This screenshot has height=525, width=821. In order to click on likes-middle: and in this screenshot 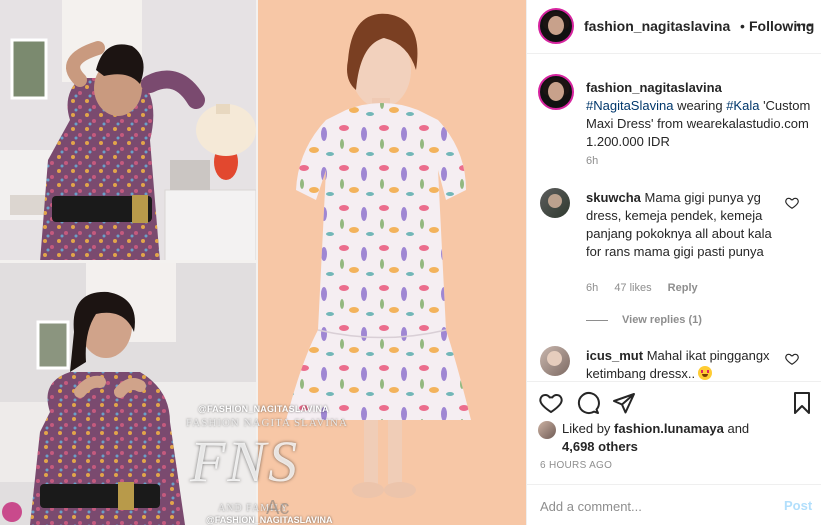, I will do `click(736, 428)`.